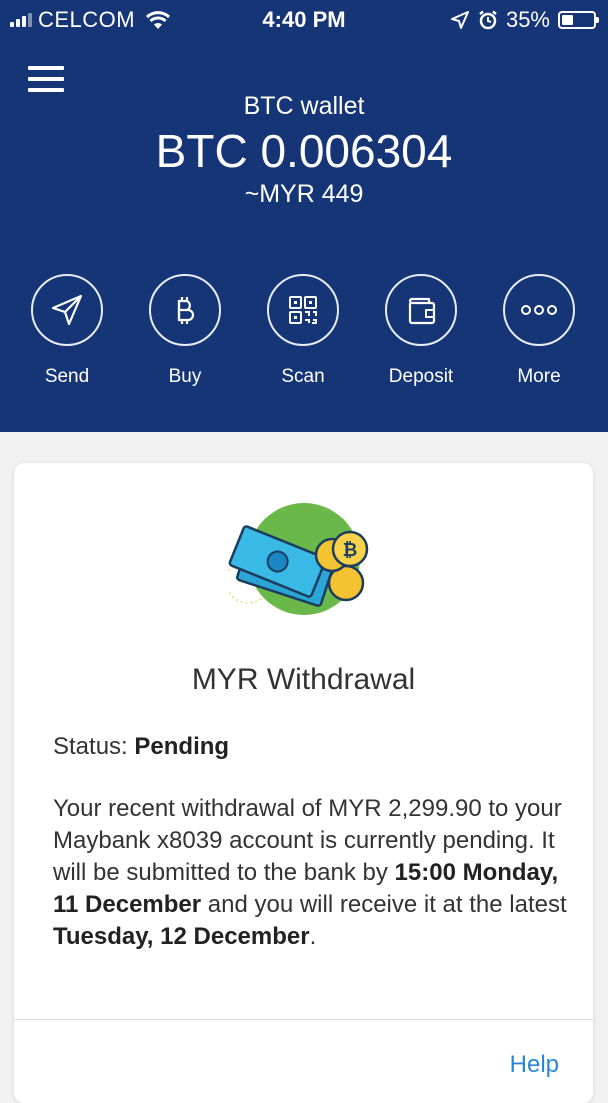 The height and width of the screenshot is (1103, 608). I want to click on battery-icon, so click(578, 20).